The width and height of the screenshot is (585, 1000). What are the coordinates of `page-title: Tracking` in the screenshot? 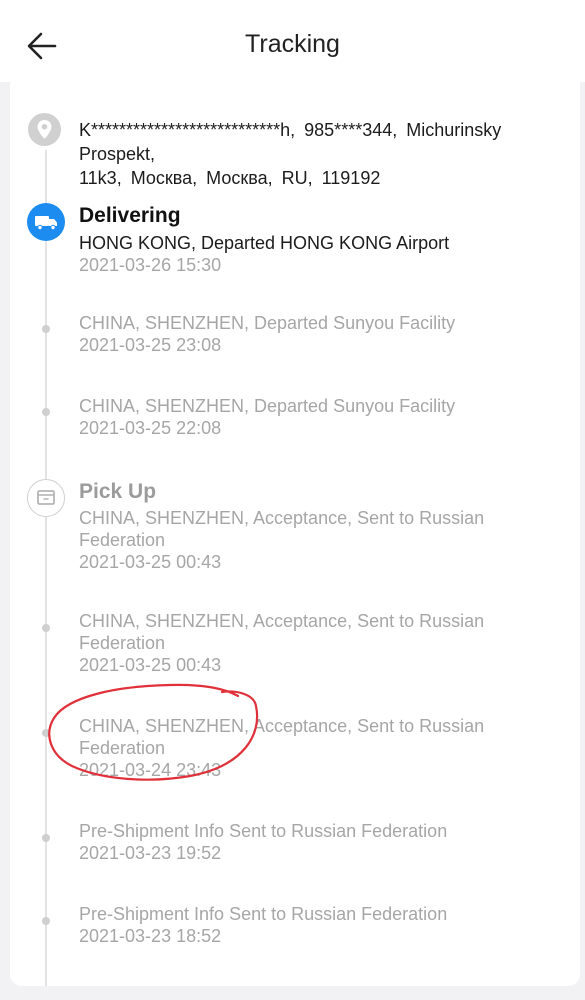 It's located at (292, 44).